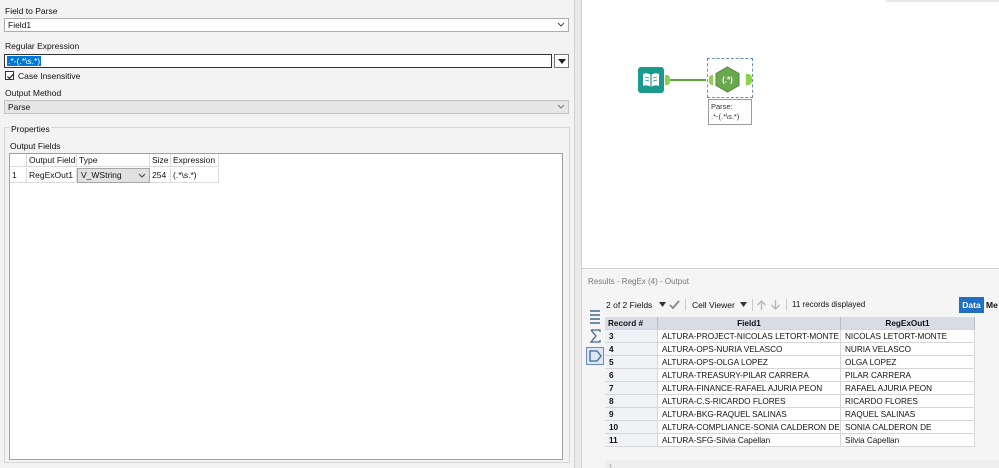  What do you see at coordinates (942, 1) in the screenshot?
I see `canvas-top-edge` at bounding box center [942, 1].